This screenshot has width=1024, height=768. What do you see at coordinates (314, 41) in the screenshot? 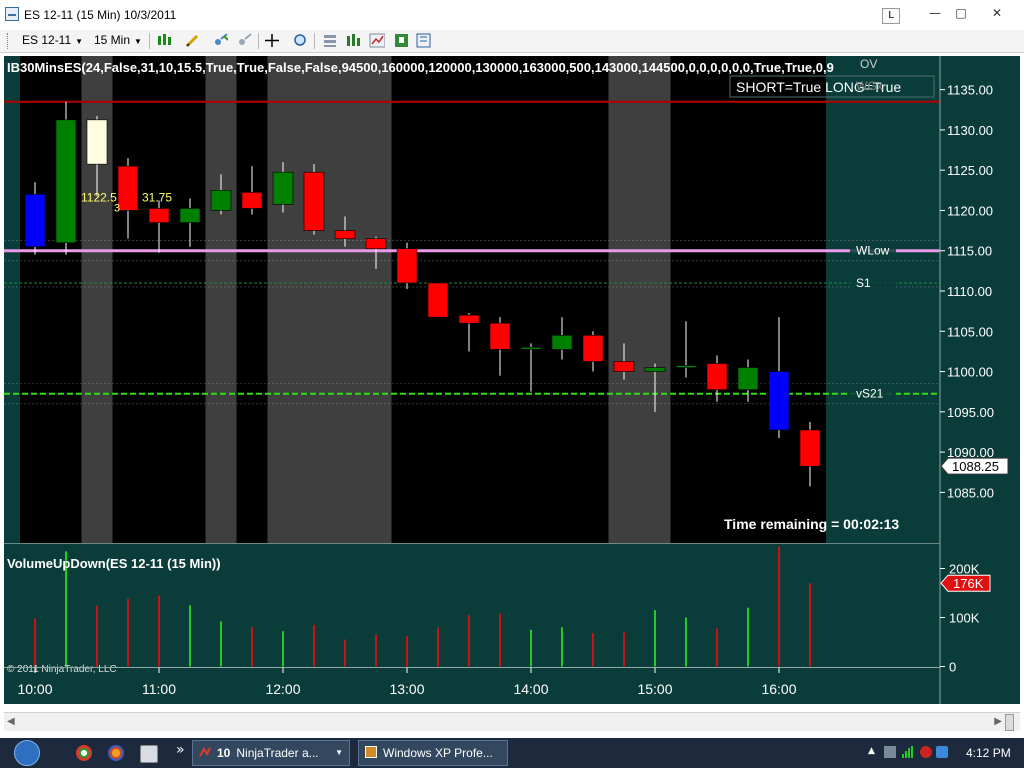
I see `toolbar-separator` at bounding box center [314, 41].